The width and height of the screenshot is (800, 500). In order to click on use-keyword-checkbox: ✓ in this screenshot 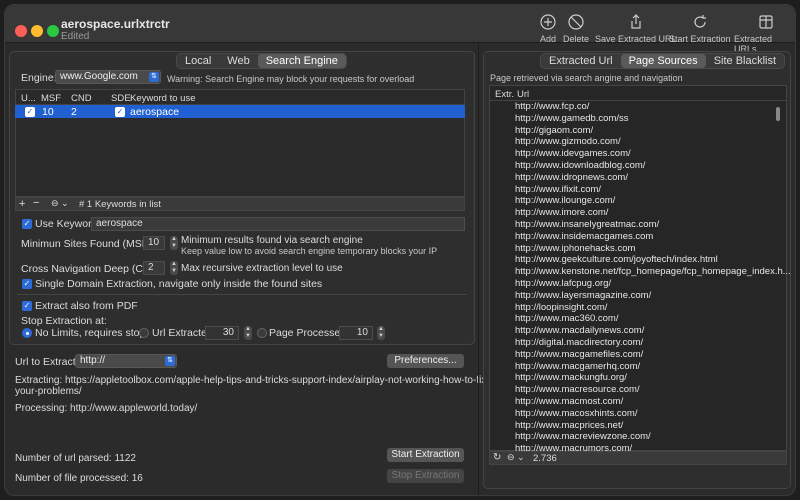, I will do `click(27, 224)`.